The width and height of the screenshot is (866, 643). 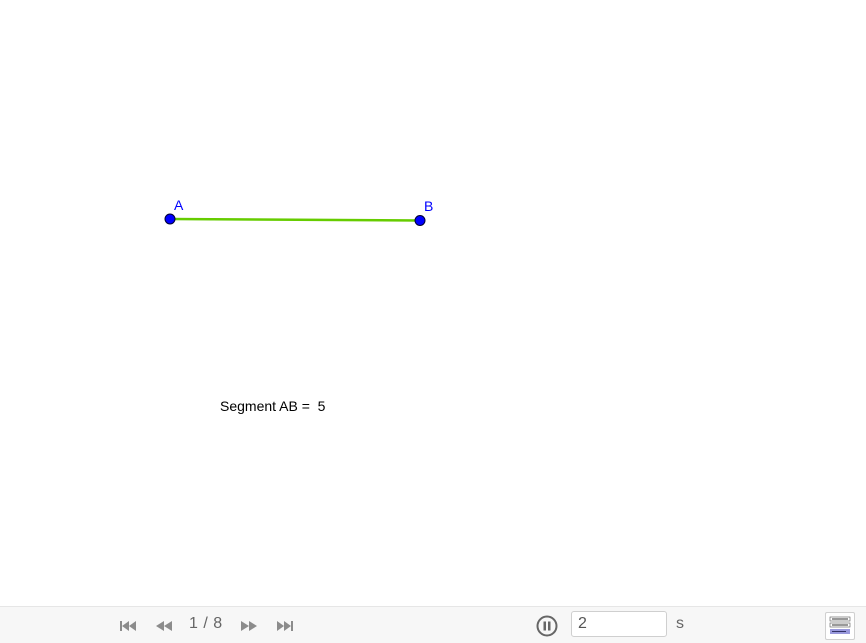 I want to click on previous-step-button, so click(x=164, y=626).